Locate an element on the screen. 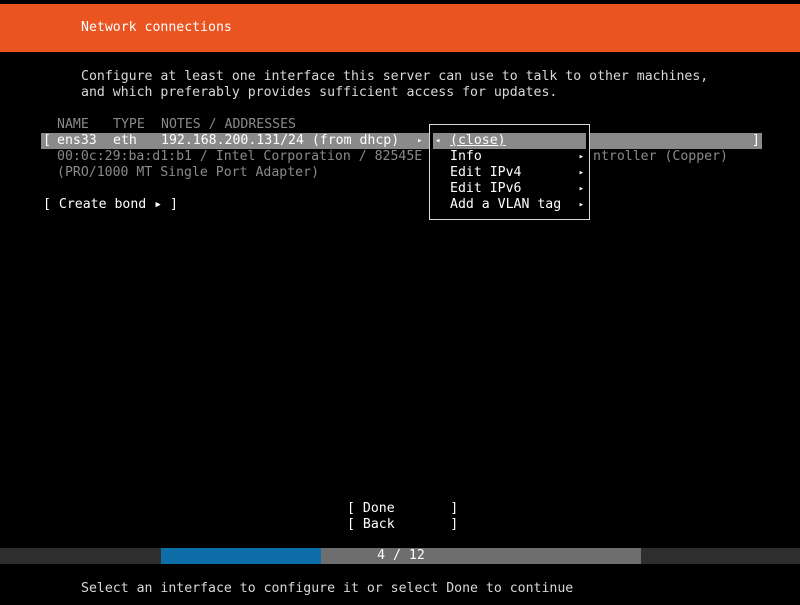 The image size is (800, 605). menu-item-info: Info ▸ is located at coordinates (509, 157).